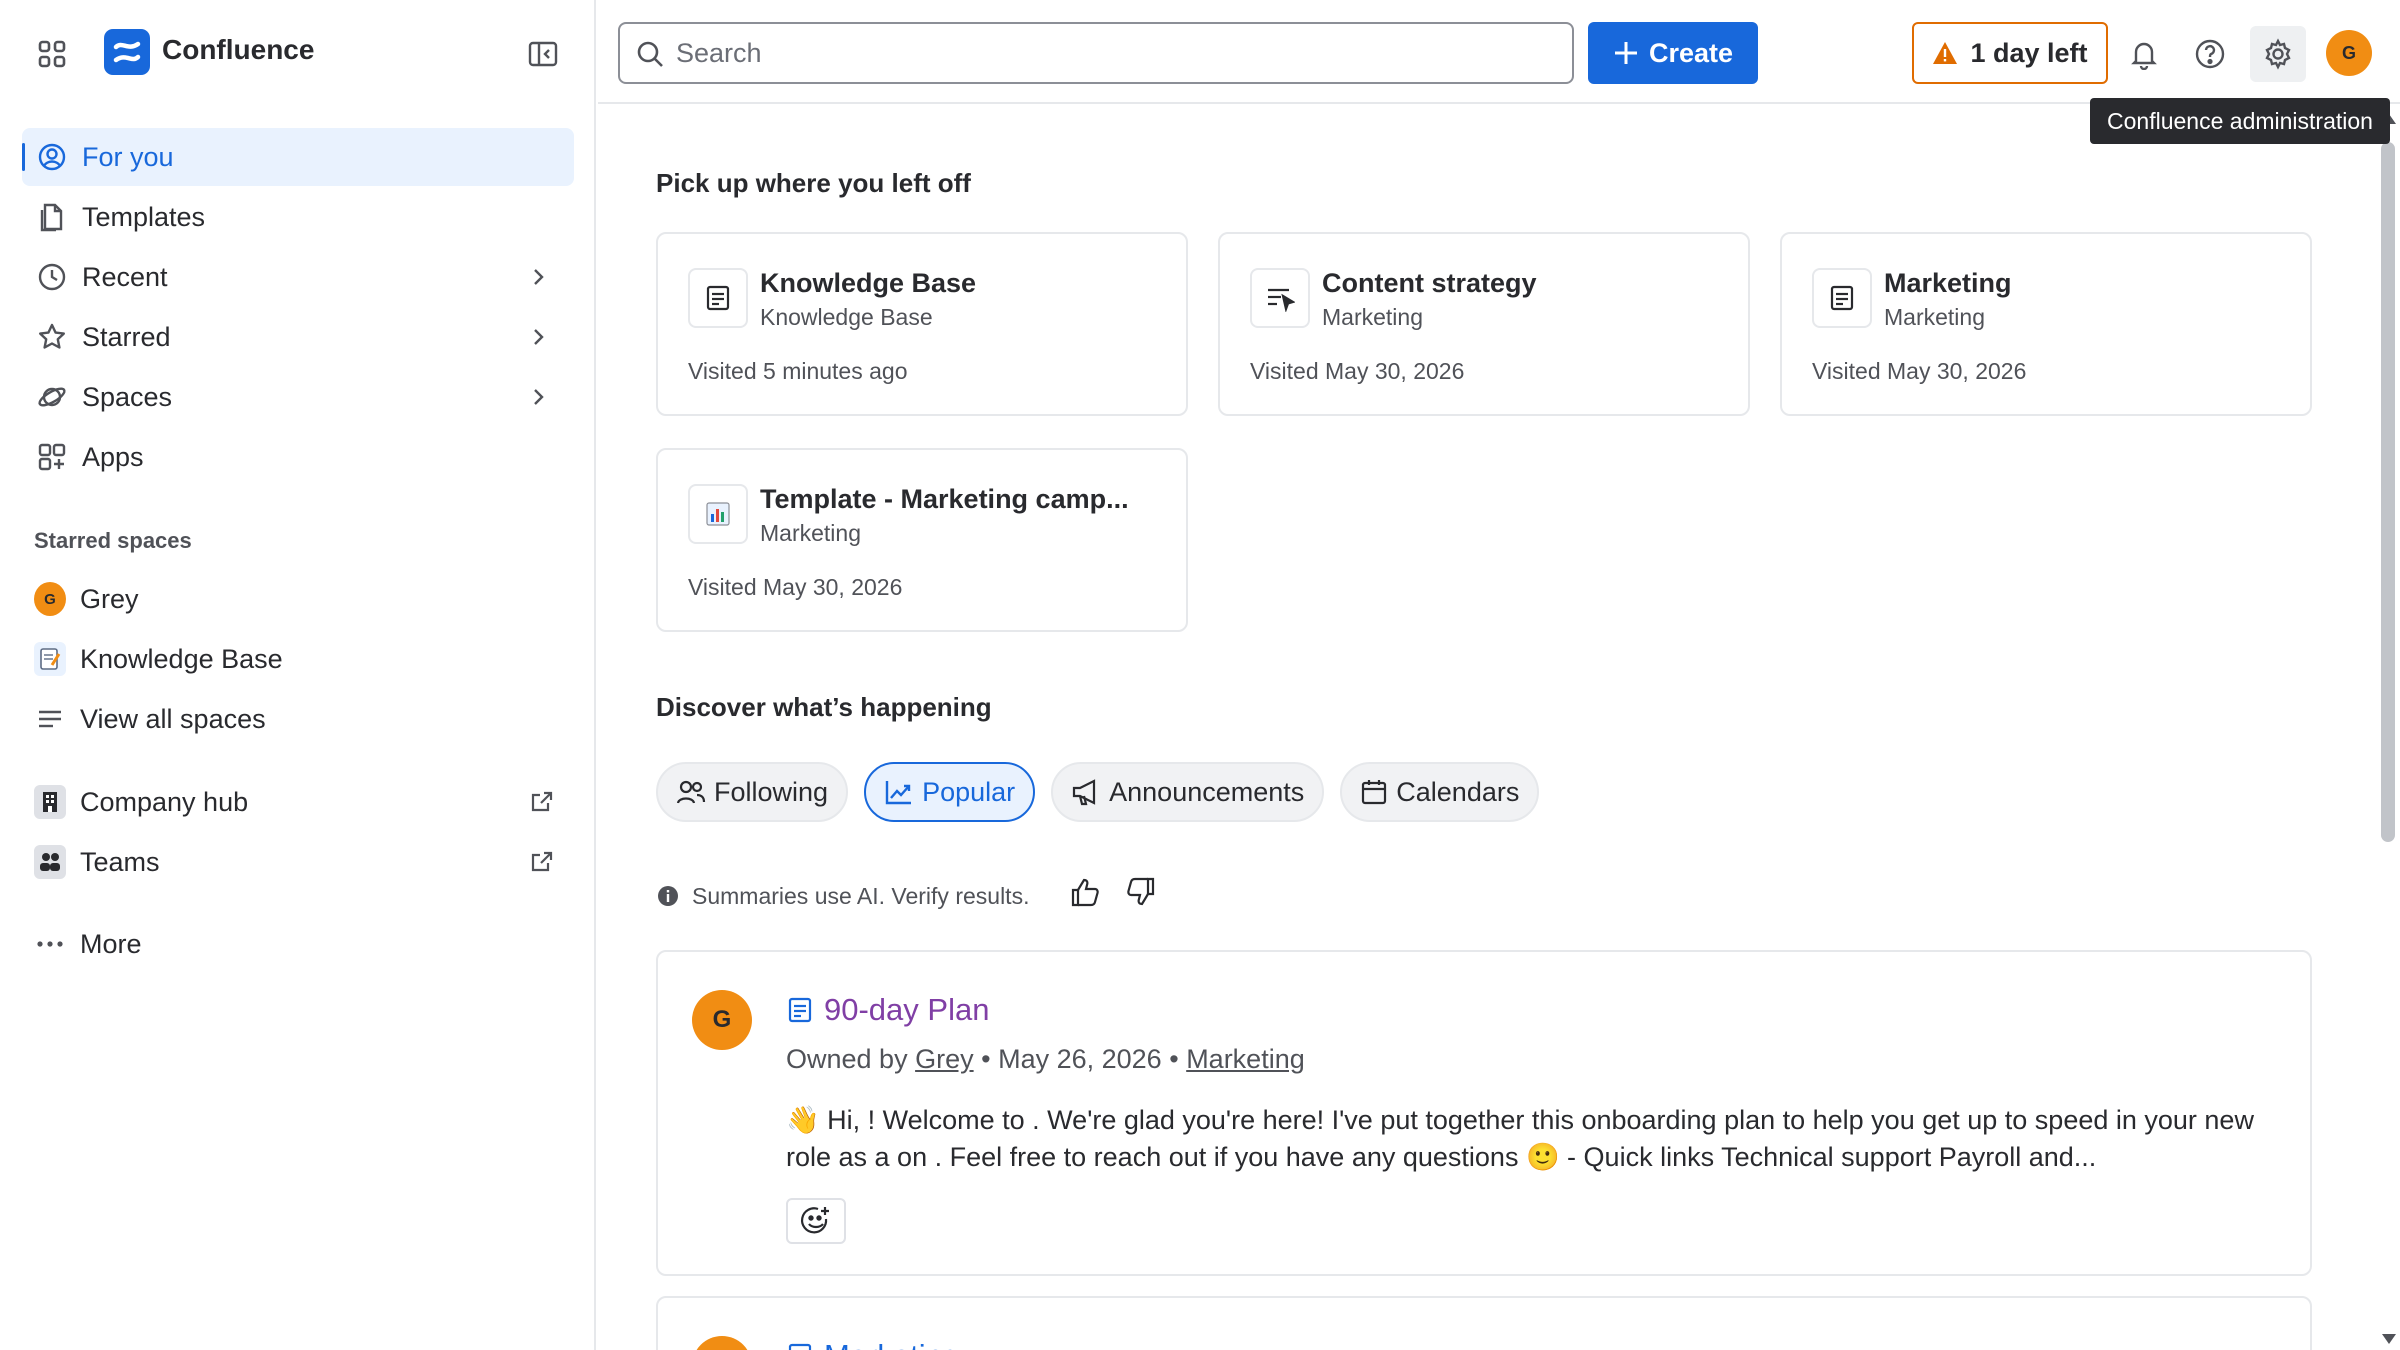  Describe the element at coordinates (125, 276) in the screenshot. I see `sidebar-item-label: Recent` at that location.